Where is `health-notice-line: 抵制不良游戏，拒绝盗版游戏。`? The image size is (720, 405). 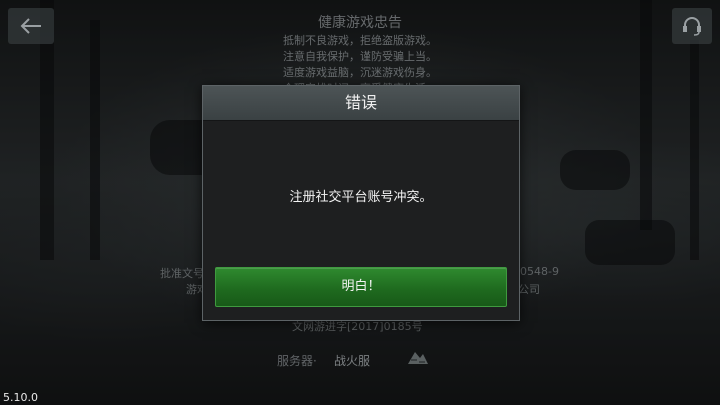 health-notice-line: 抵制不良游戏，拒绝盗版游戏。 is located at coordinates (360, 40).